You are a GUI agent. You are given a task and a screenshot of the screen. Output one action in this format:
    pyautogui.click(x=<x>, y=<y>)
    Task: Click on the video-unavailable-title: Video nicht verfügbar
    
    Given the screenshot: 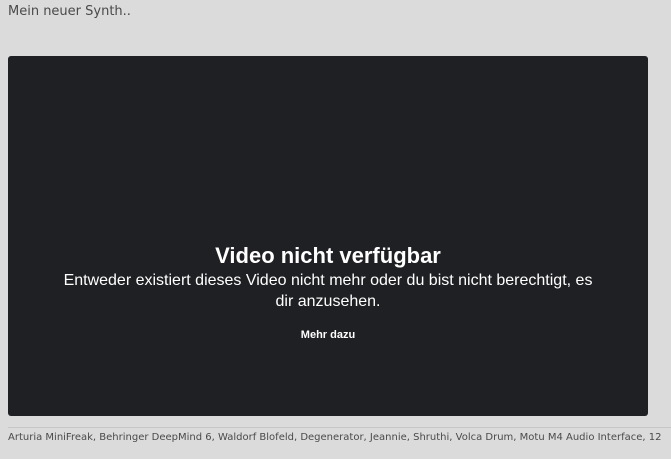 What is the action you would take?
    pyautogui.click(x=328, y=255)
    